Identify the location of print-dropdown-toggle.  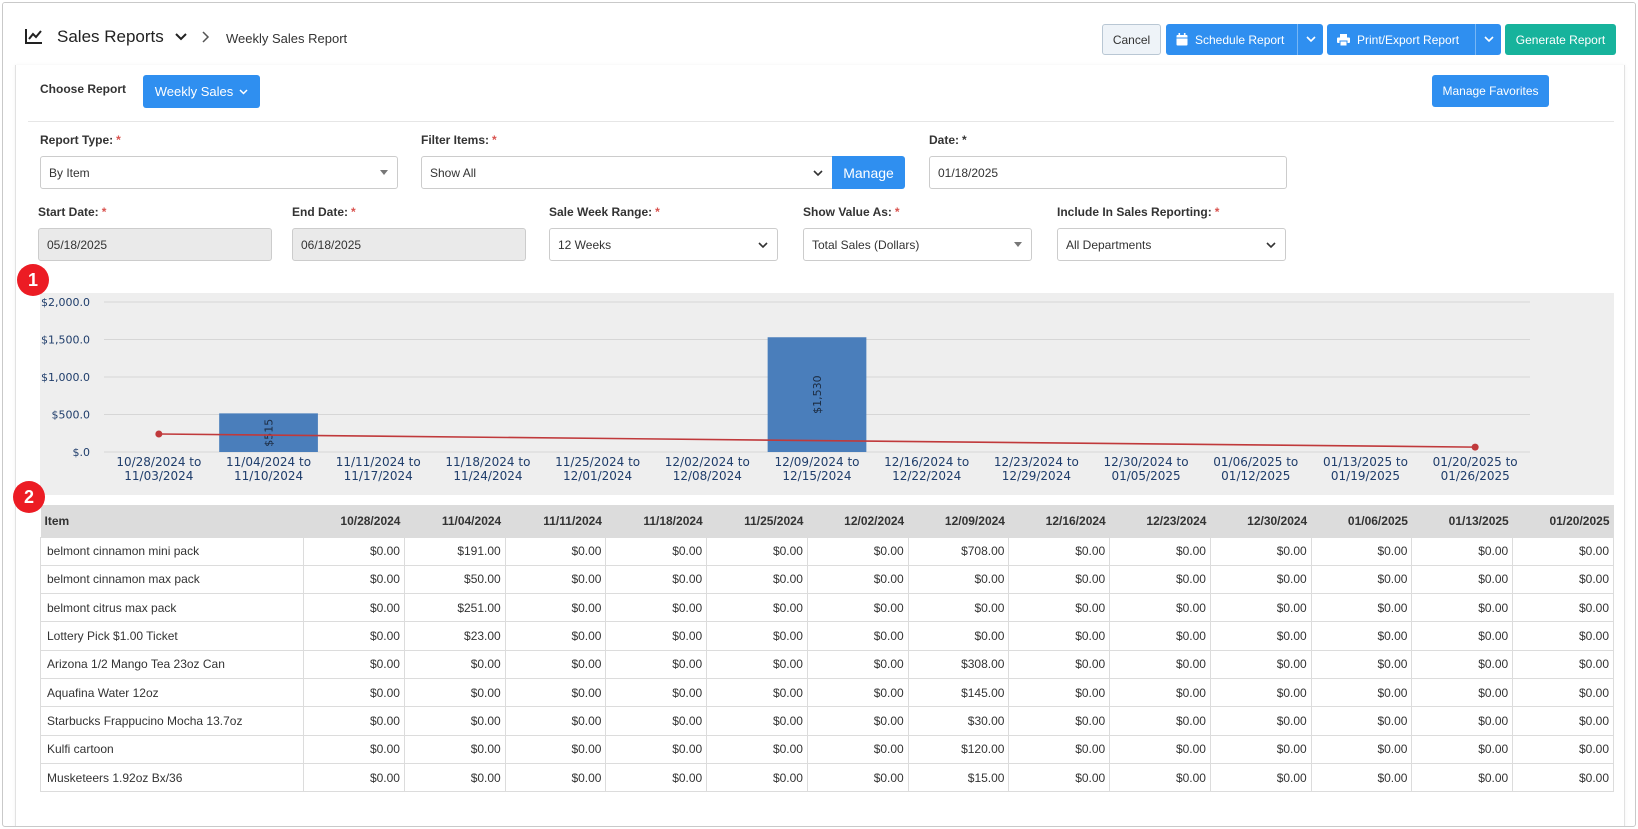
(1488, 39).